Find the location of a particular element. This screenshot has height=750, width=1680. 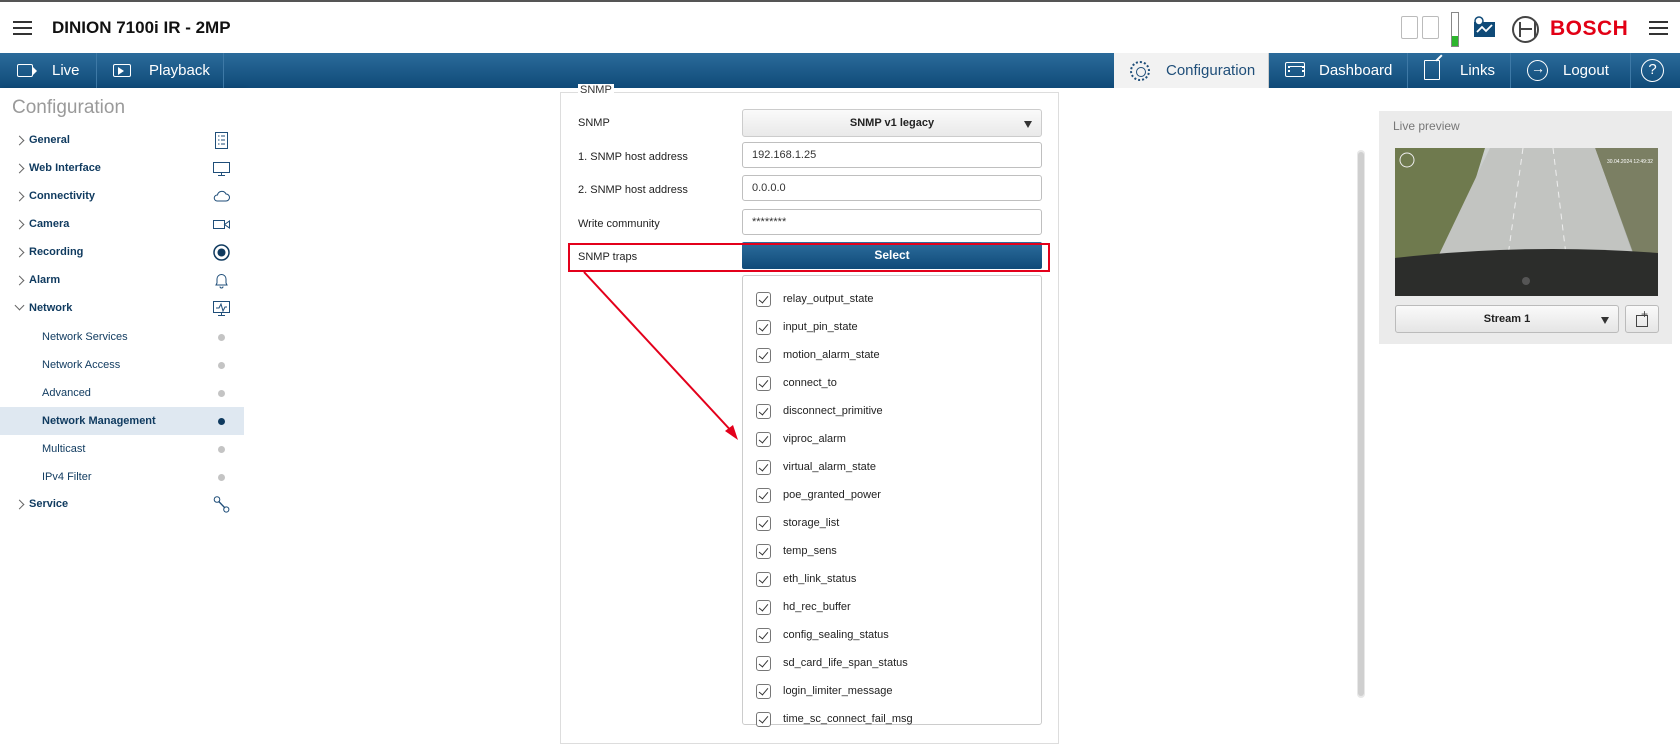

snmp-version-select: SNMP v1 legacy is located at coordinates (892, 123).